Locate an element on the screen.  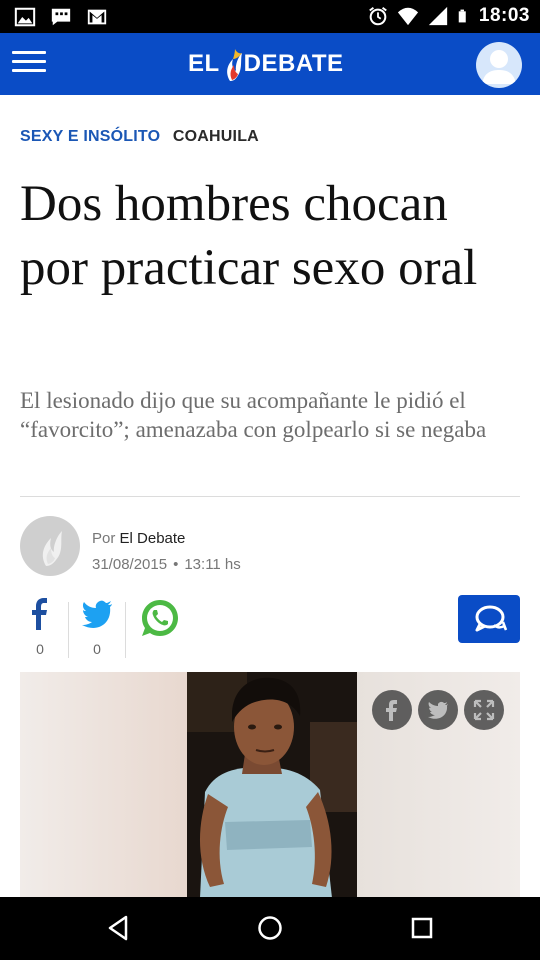
clock: 18:03 is located at coordinates (504, 15).